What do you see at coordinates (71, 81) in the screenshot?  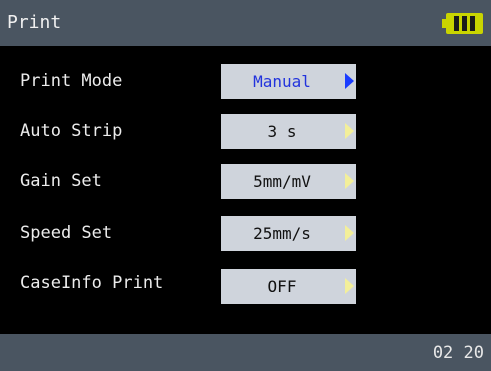 I see `setting-label: Print Mode` at bounding box center [71, 81].